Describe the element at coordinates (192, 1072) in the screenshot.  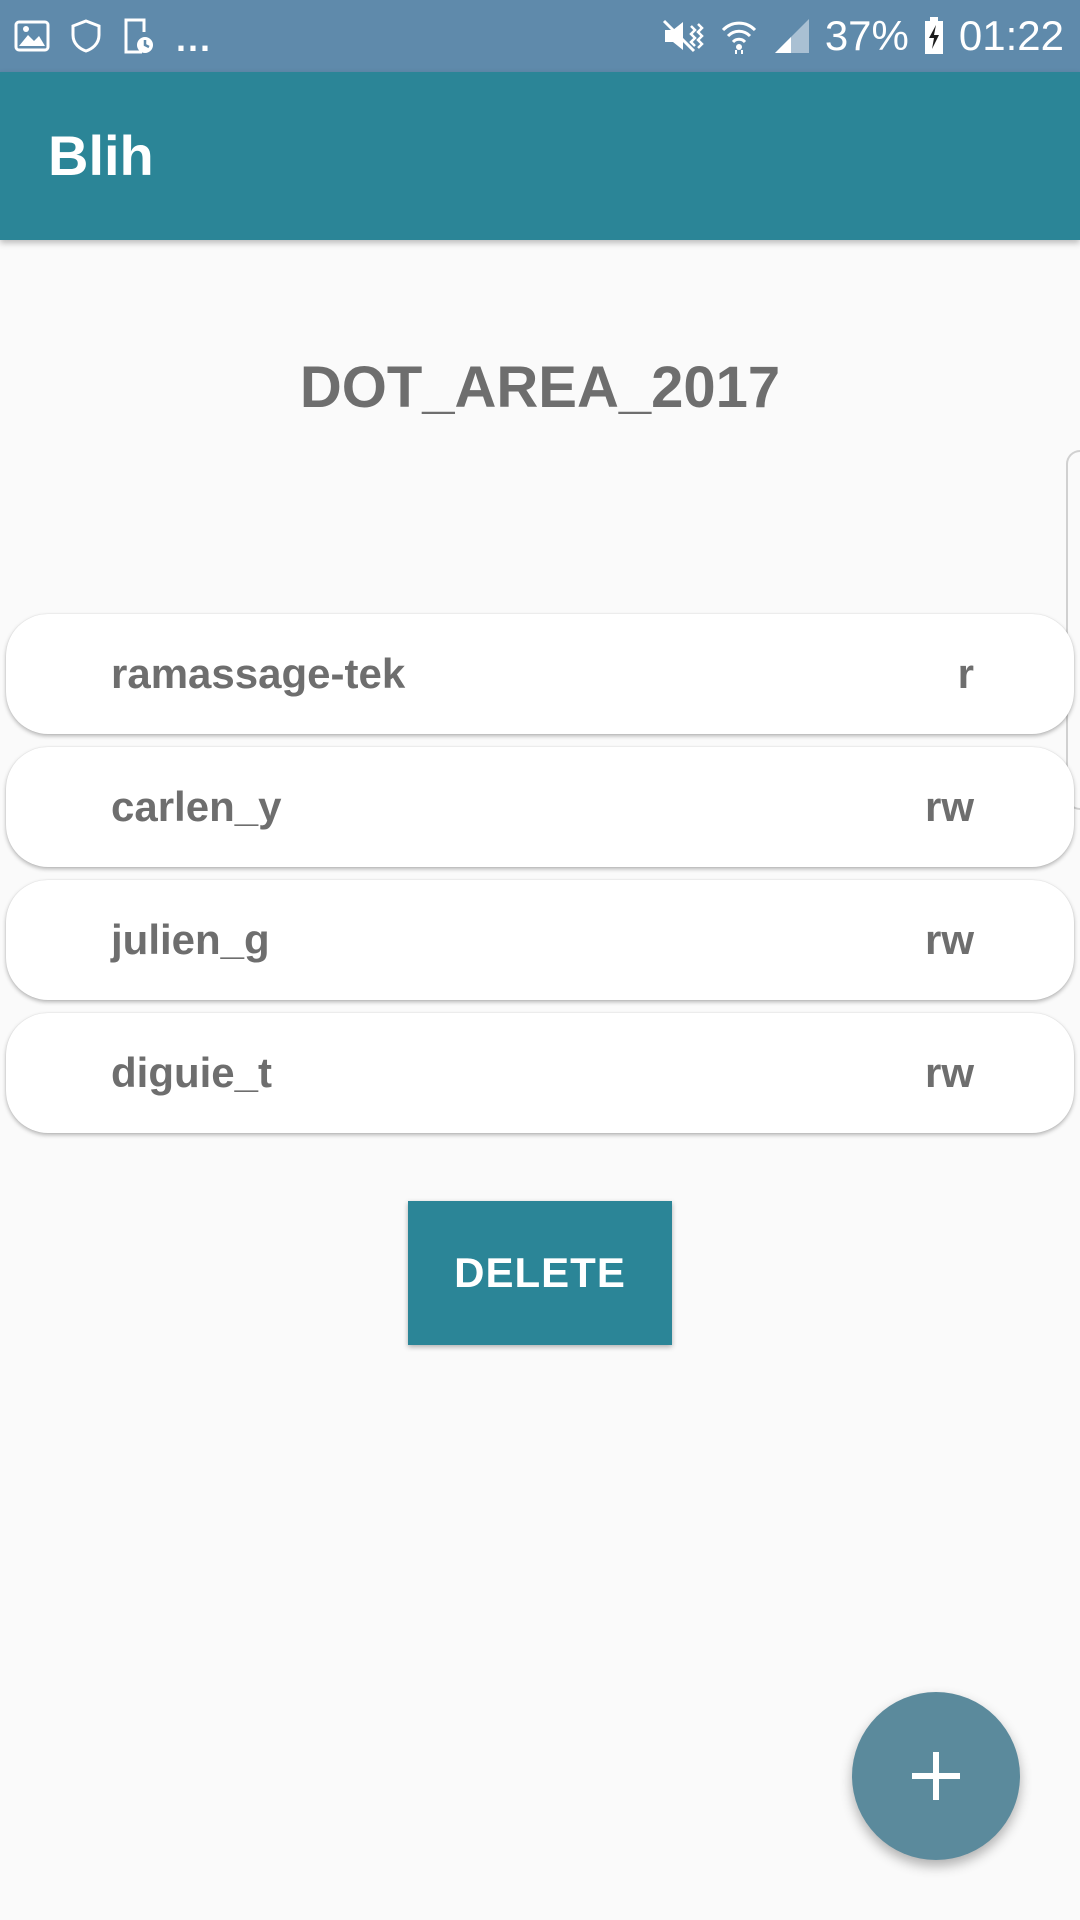
I see `acl-user: diguie_t` at that location.